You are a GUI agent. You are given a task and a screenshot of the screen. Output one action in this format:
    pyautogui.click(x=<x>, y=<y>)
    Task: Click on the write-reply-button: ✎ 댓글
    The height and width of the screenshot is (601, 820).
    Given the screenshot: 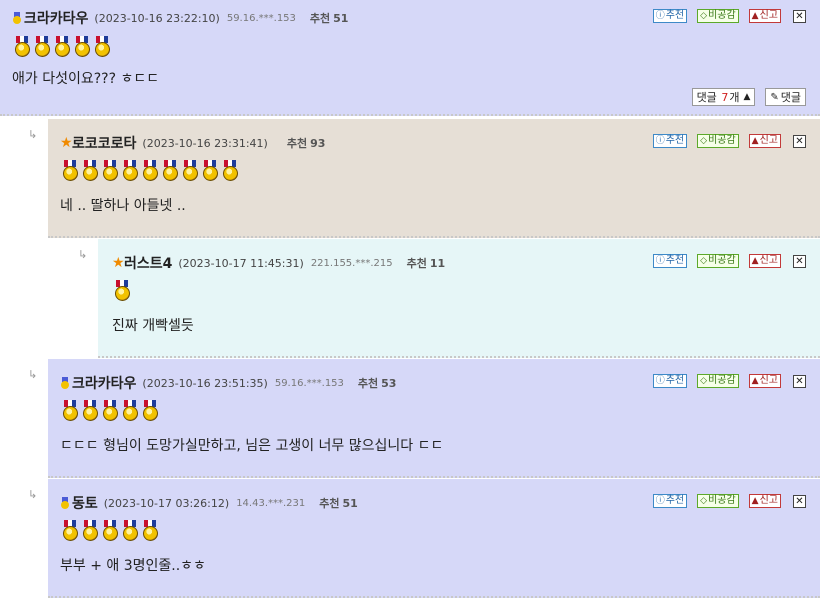 What is the action you would take?
    pyautogui.click(x=785, y=97)
    